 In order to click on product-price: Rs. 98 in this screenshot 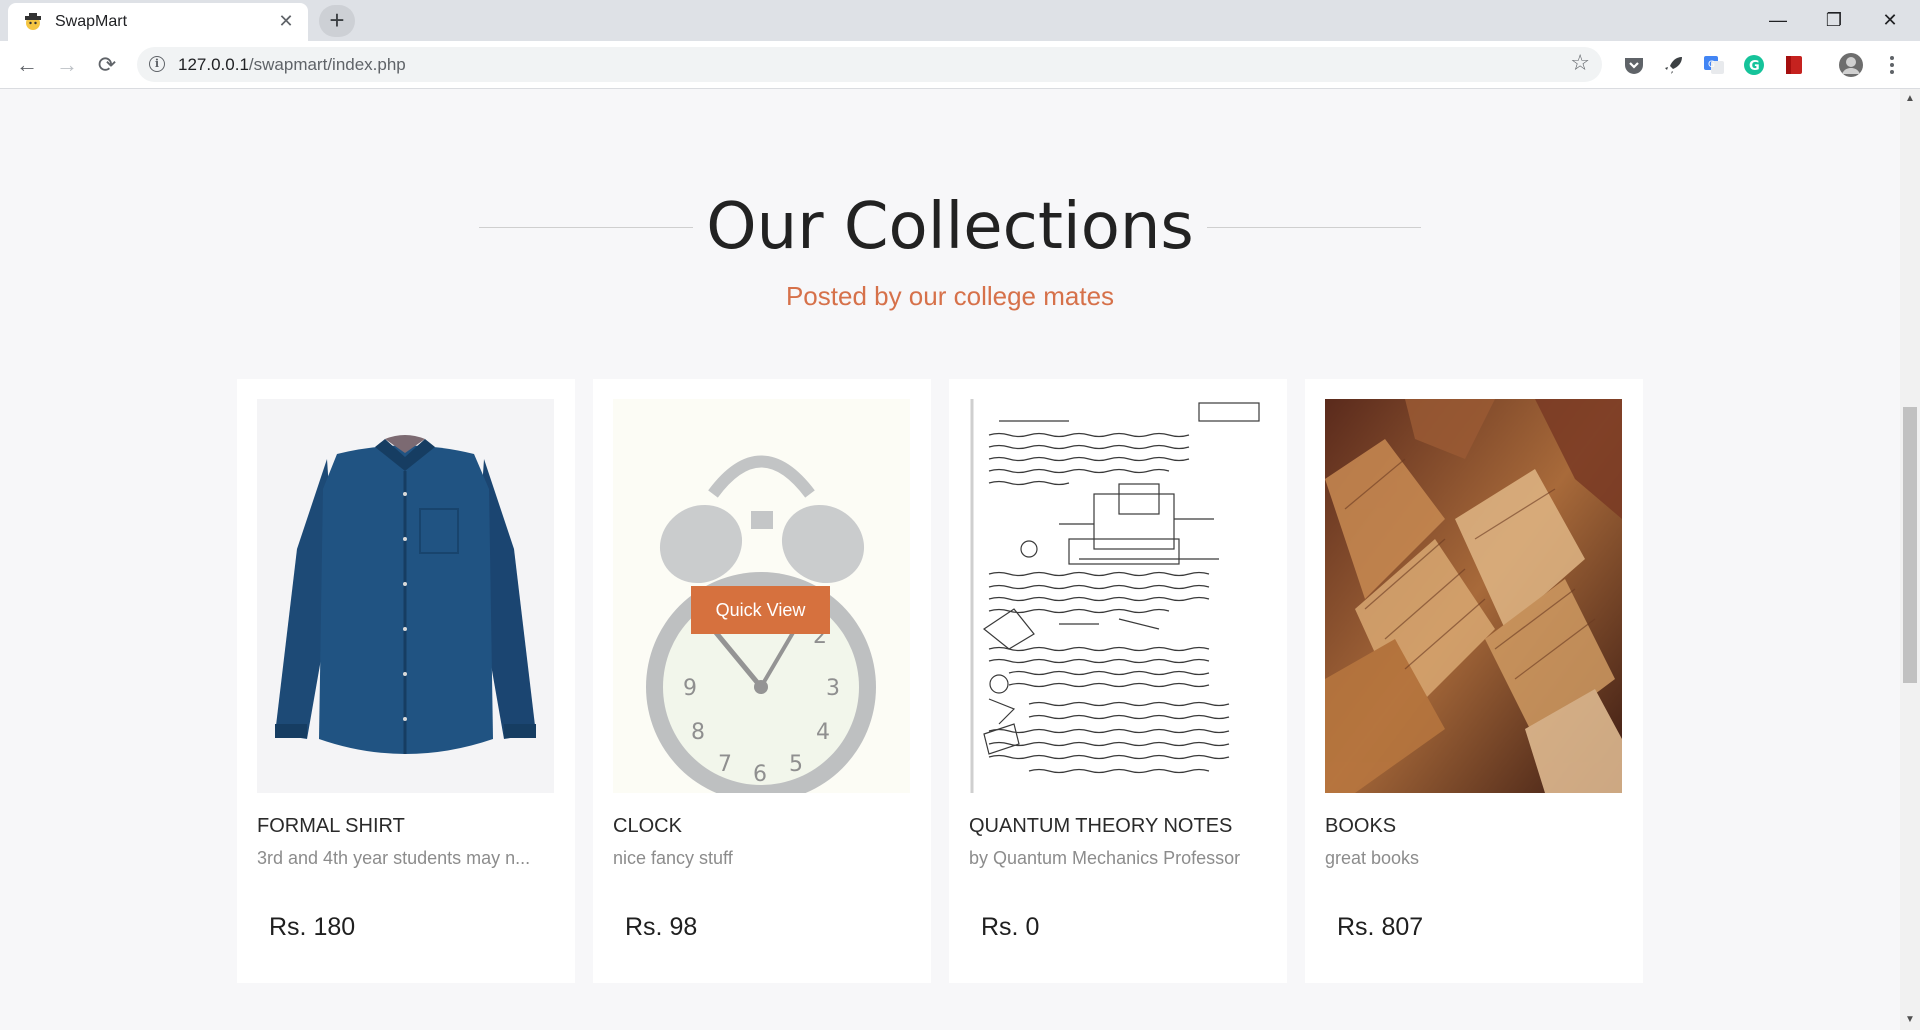, I will do `click(661, 927)`.